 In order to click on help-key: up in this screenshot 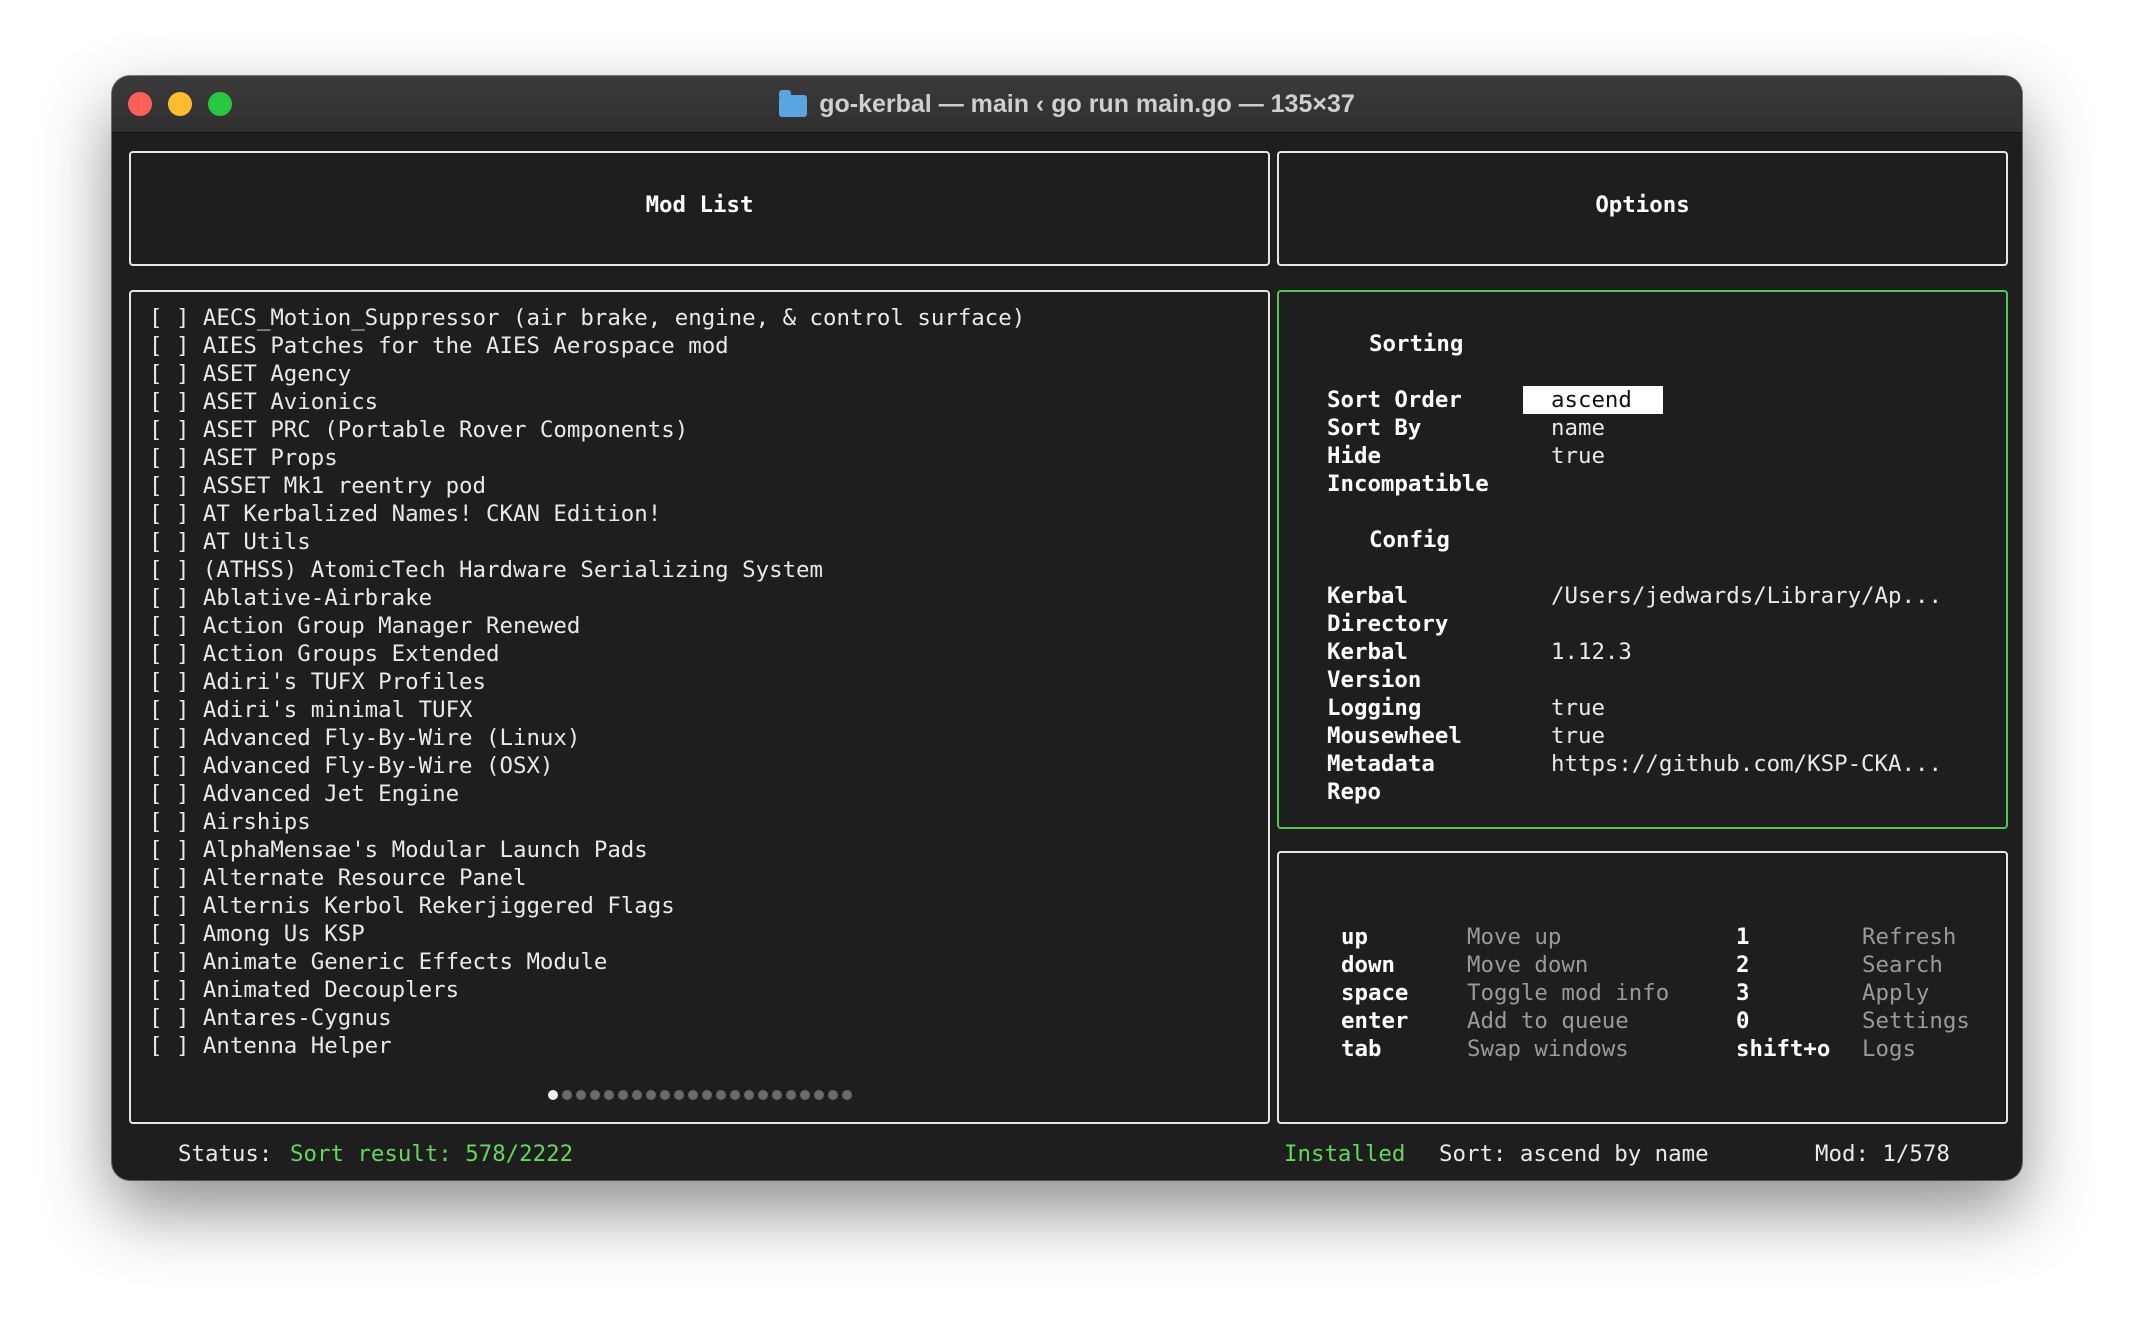, I will do `click(1354, 937)`.